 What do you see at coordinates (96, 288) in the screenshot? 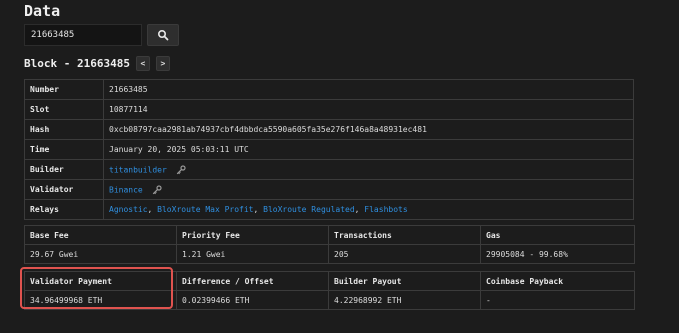
I see `validator-payment-highlight` at bounding box center [96, 288].